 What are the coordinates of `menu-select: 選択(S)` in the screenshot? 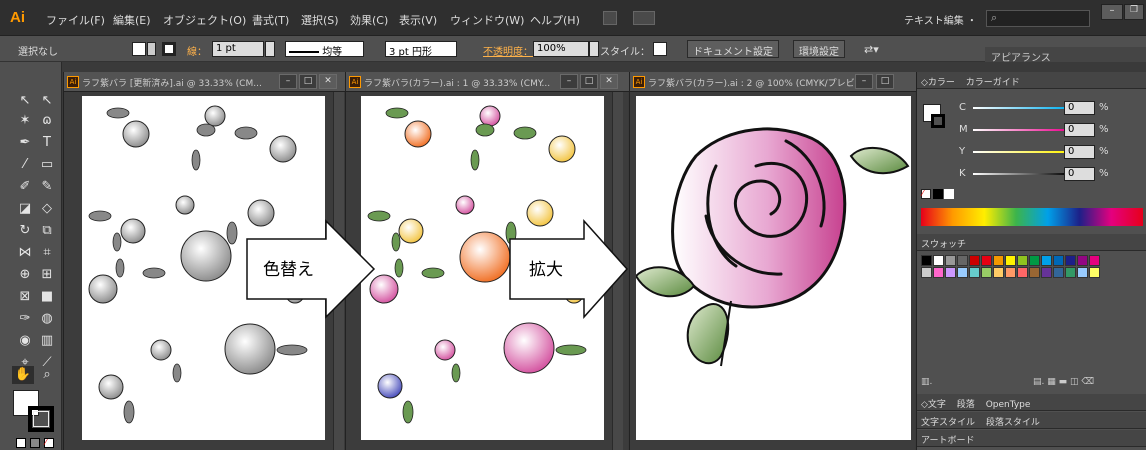 It's located at (320, 20).